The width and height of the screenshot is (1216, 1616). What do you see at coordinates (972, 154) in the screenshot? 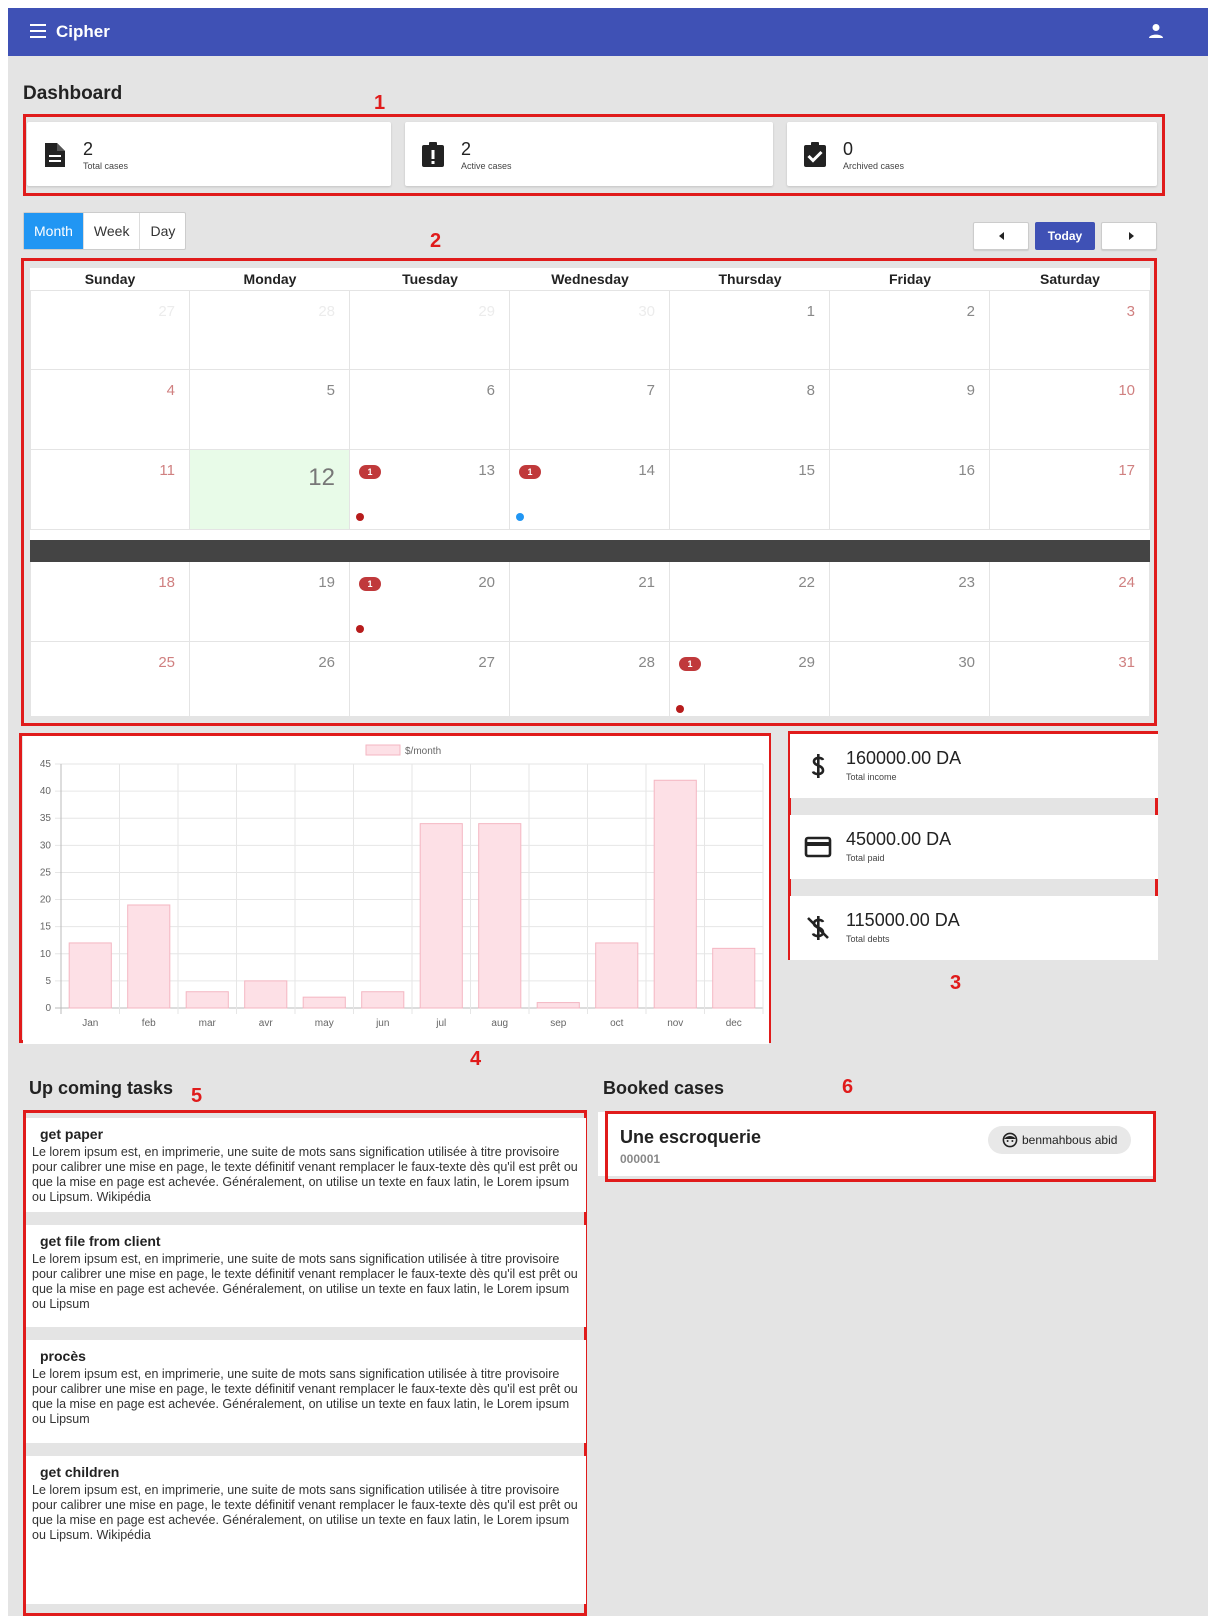
I see `stat-card-archived: 0 Archived cases` at bounding box center [972, 154].